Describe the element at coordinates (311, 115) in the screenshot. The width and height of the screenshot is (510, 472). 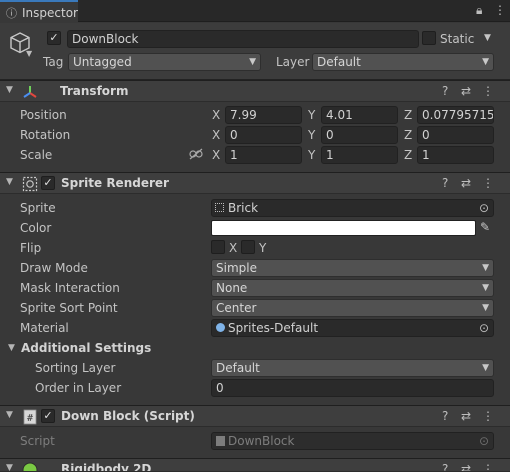
I see `position-y-label: Y` at that location.